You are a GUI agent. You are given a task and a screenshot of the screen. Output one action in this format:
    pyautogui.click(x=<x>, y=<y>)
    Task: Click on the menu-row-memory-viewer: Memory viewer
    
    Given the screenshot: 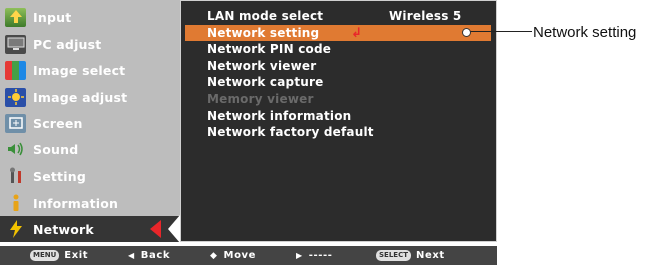 What is the action you would take?
    pyautogui.click(x=338, y=99)
    